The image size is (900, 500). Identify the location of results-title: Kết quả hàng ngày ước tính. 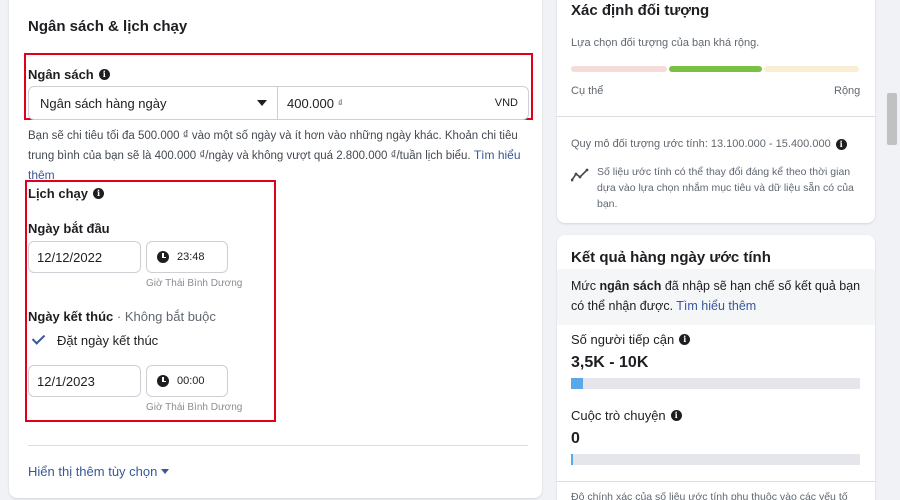
(671, 257).